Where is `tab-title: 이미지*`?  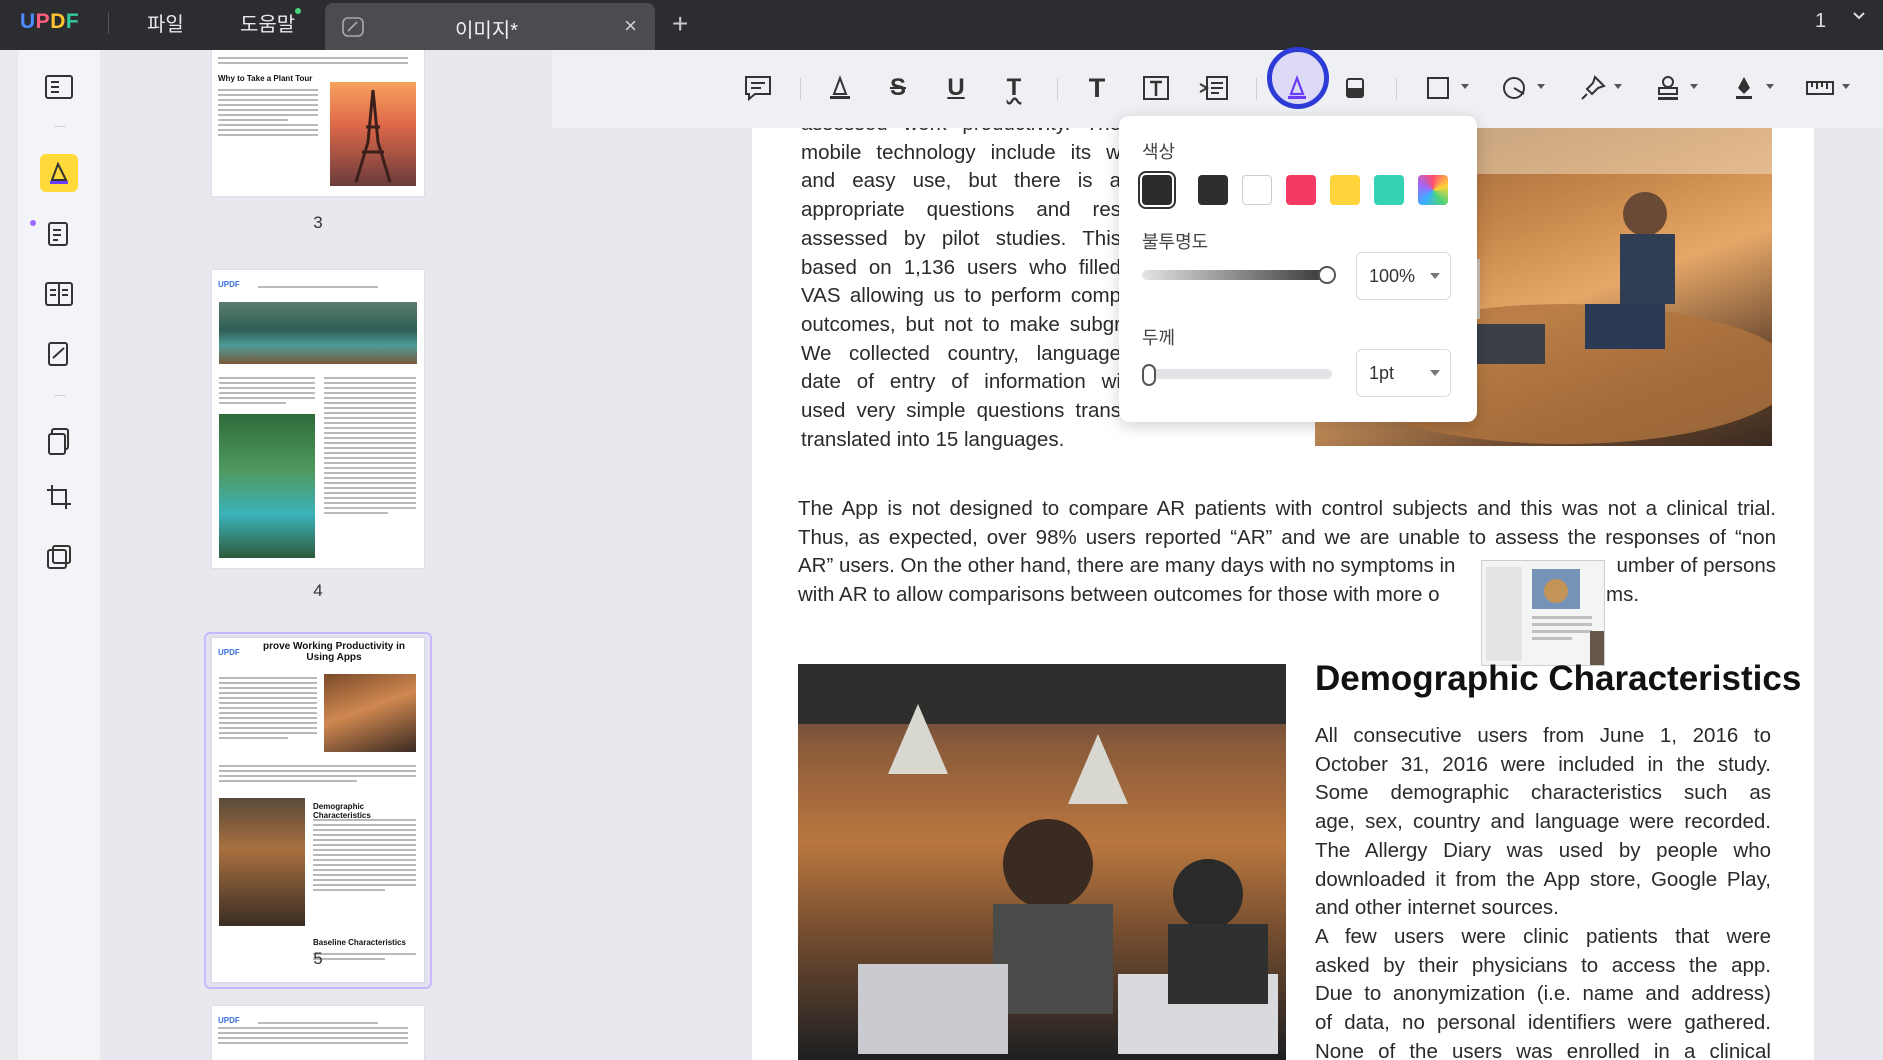
tab-title: 이미지* is located at coordinates (486, 31).